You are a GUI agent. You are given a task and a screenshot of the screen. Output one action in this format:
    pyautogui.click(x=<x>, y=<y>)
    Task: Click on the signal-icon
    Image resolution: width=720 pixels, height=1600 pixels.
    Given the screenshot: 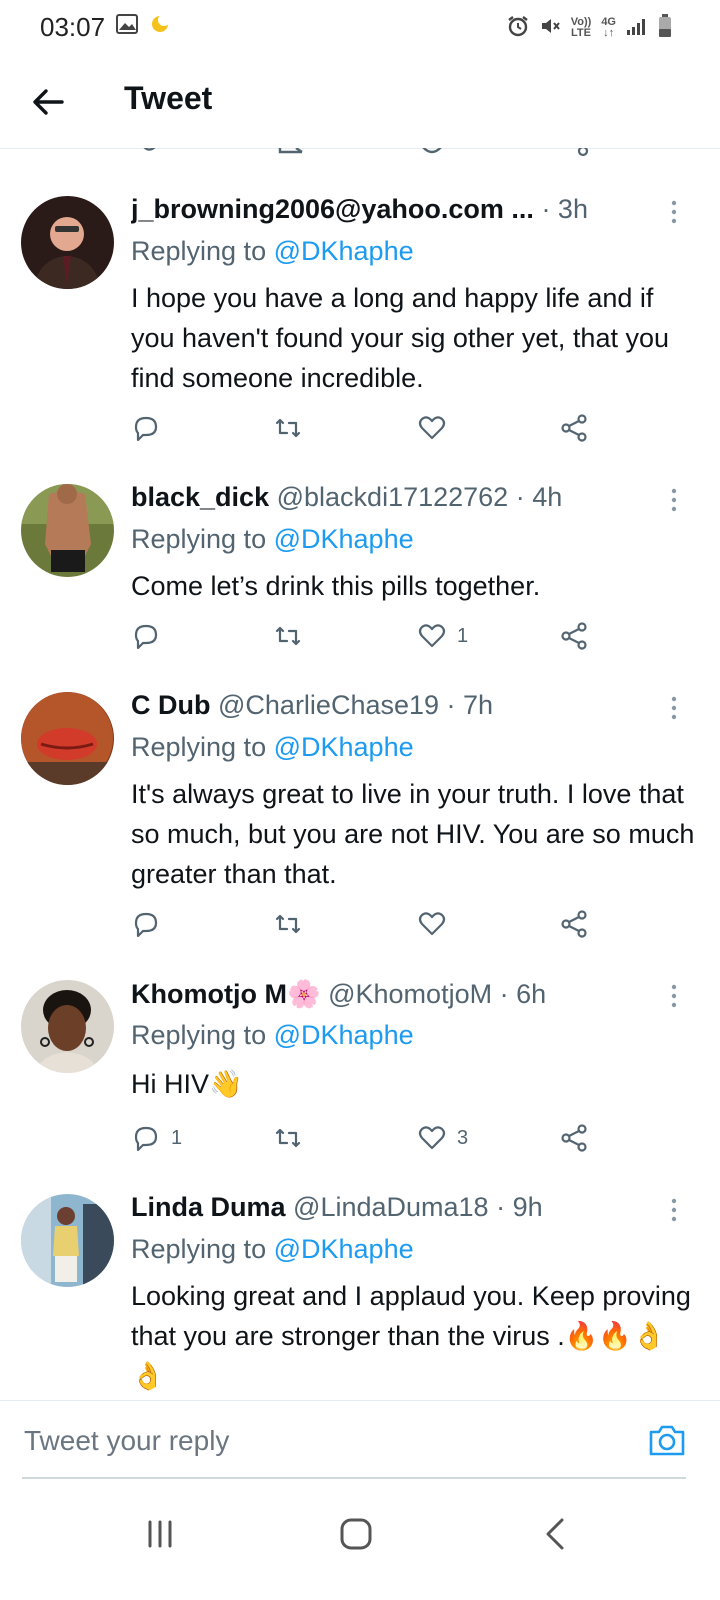 What is the action you would take?
    pyautogui.click(x=637, y=27)
    